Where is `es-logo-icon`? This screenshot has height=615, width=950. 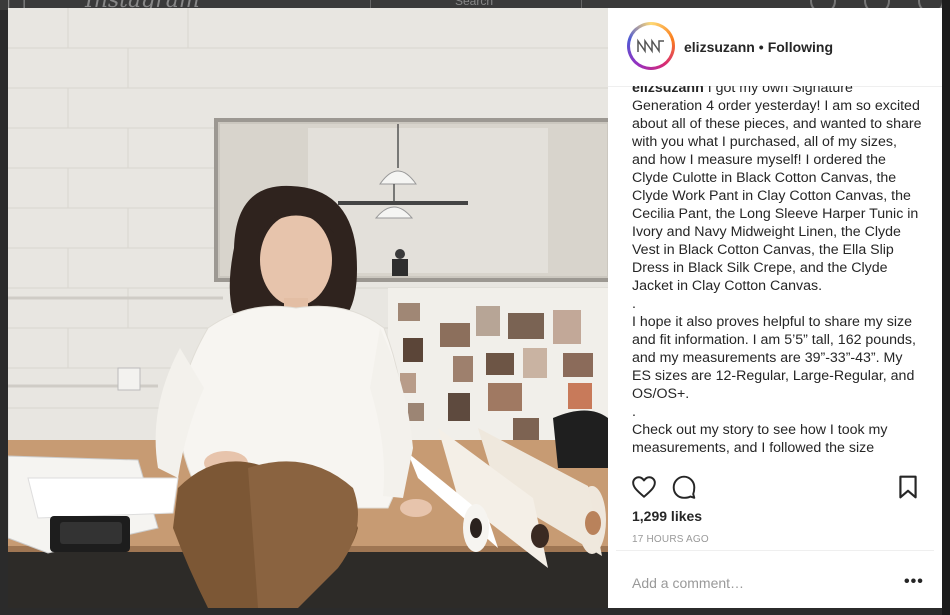
es-logo-icon is located at coordinates (650, 46).